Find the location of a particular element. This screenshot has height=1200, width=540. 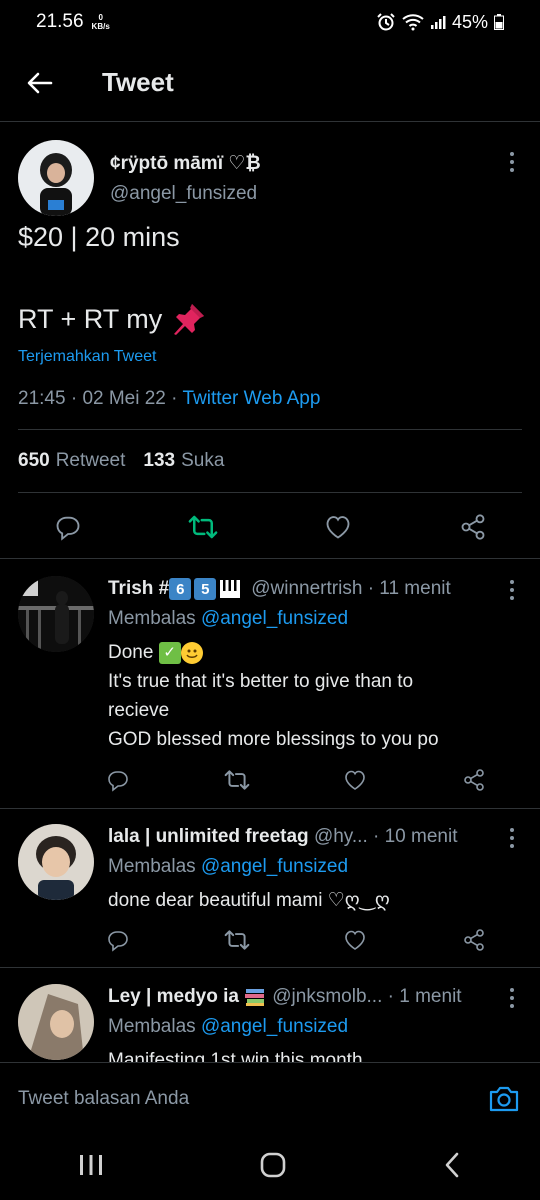

tweet-actions is located at coordinates (270, 527).